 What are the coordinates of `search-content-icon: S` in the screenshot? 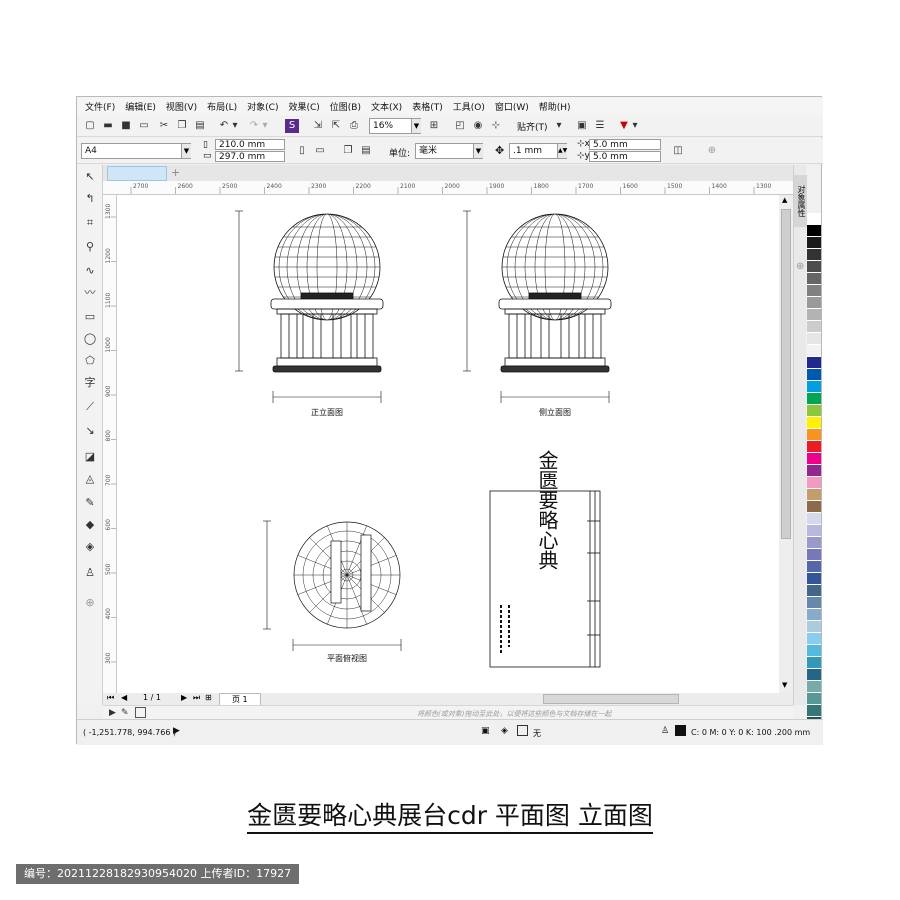 It's located at (292, 126).